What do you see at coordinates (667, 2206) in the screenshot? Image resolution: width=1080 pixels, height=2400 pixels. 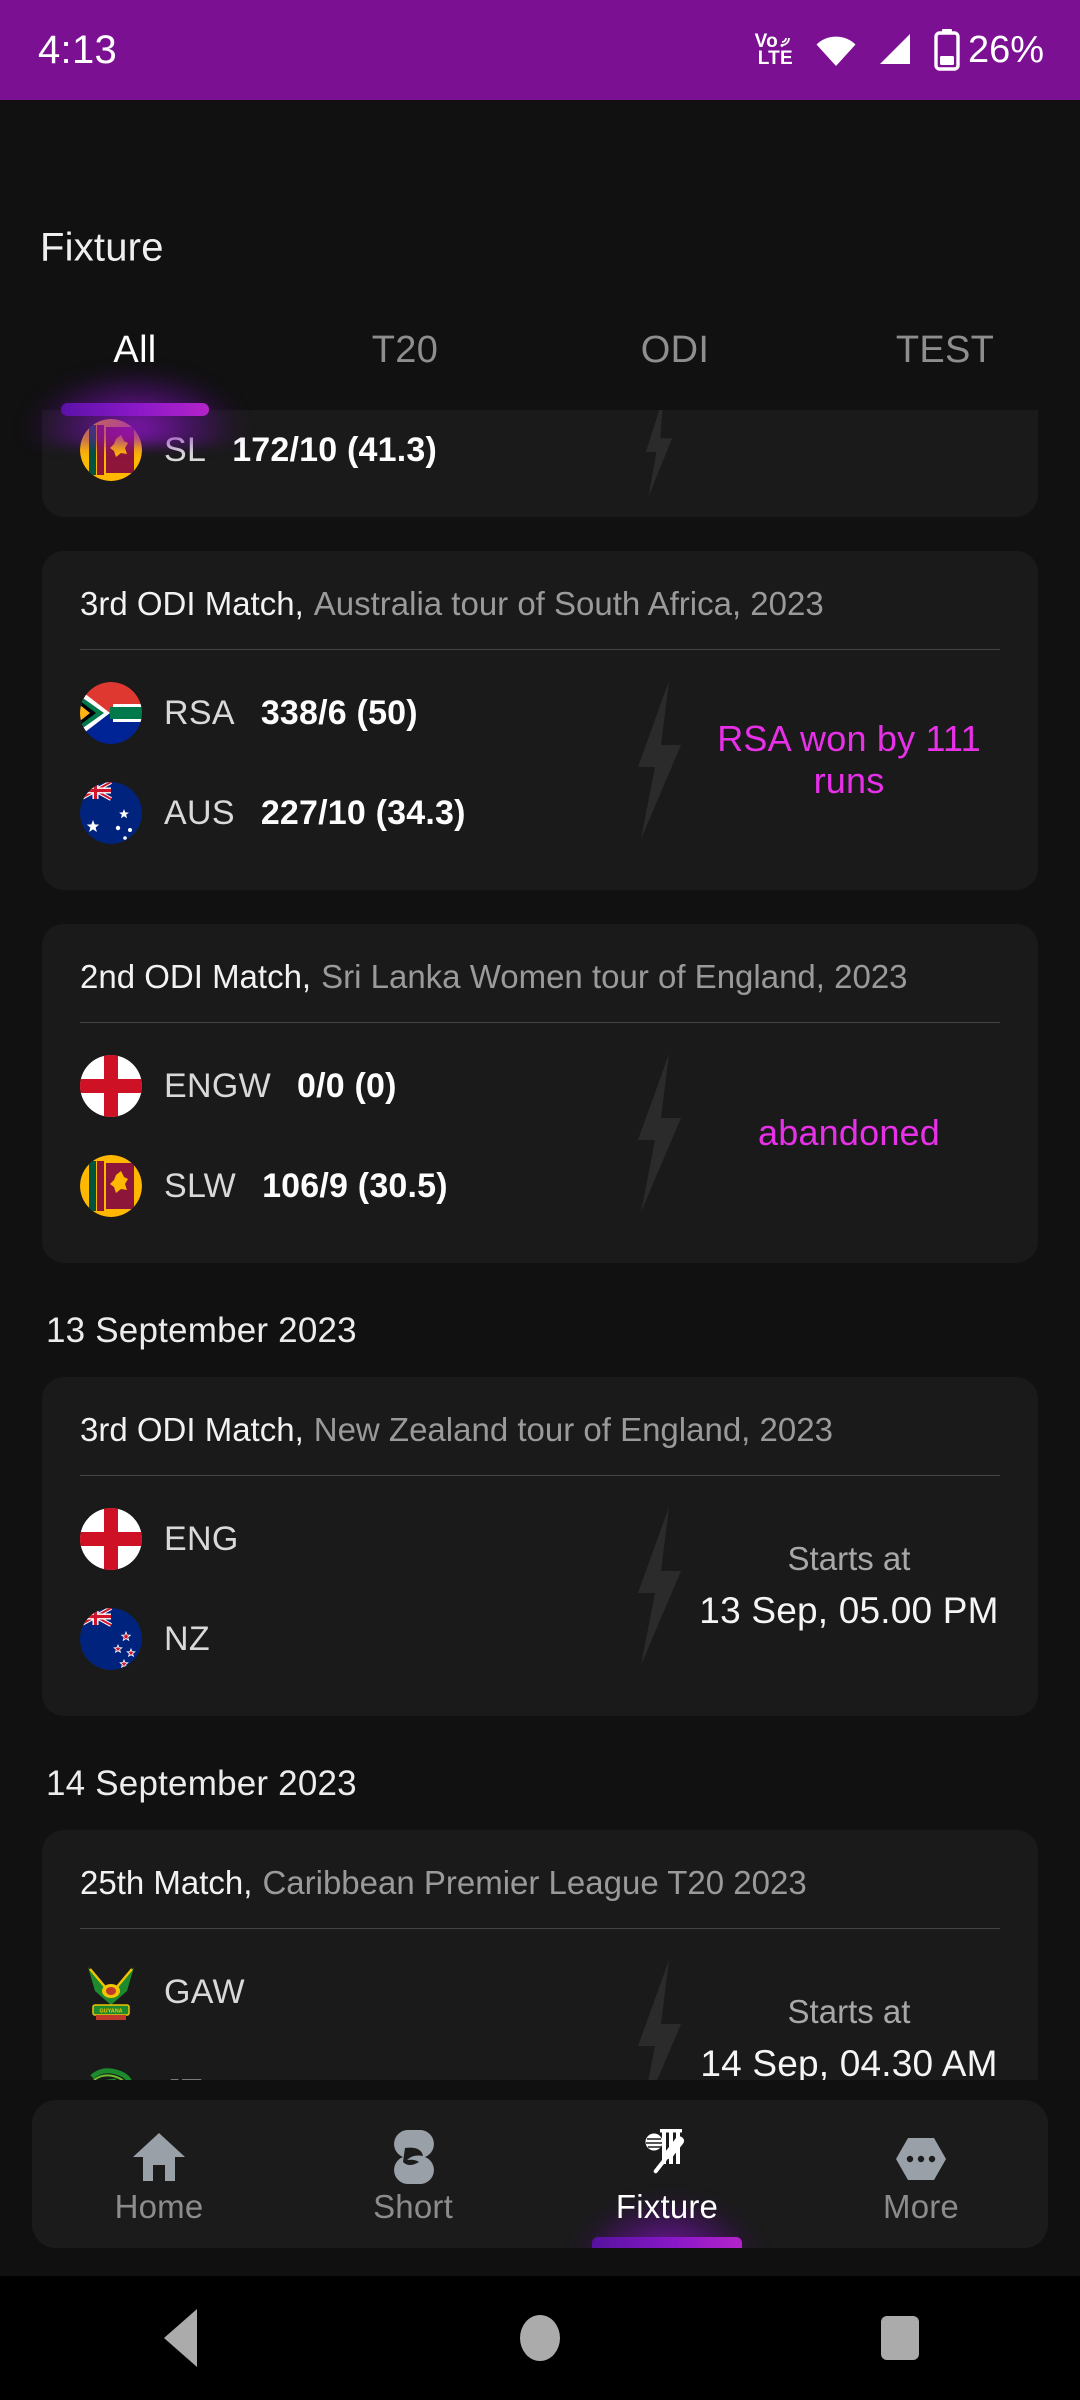 I see `nav-item-fixture-label: Fixture` at bounding box center [667, 2206].